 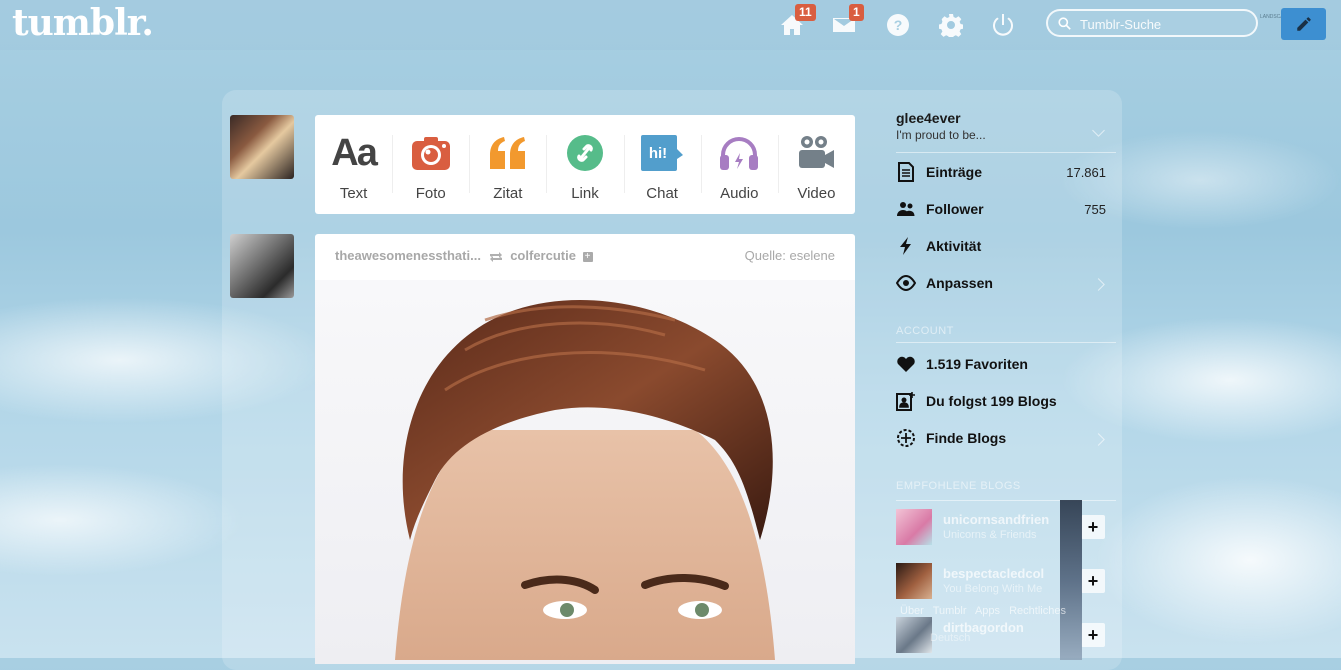 I want to click on post-type-label: Audio, so click(x=739, y=193).